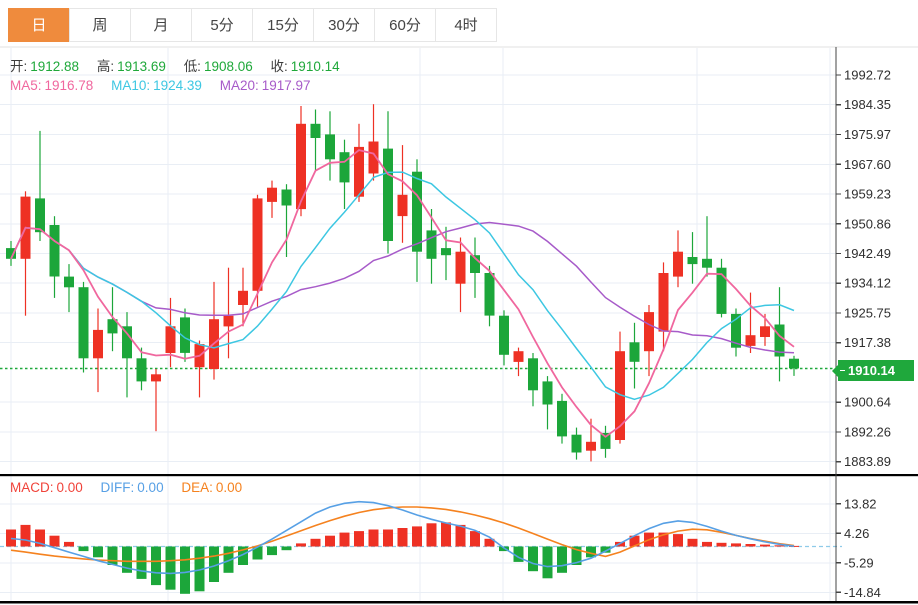 The height and width of the screenshot is (605, 918). I want to click on macd-value-legend: MACD: 0.00, so click(46, 487).